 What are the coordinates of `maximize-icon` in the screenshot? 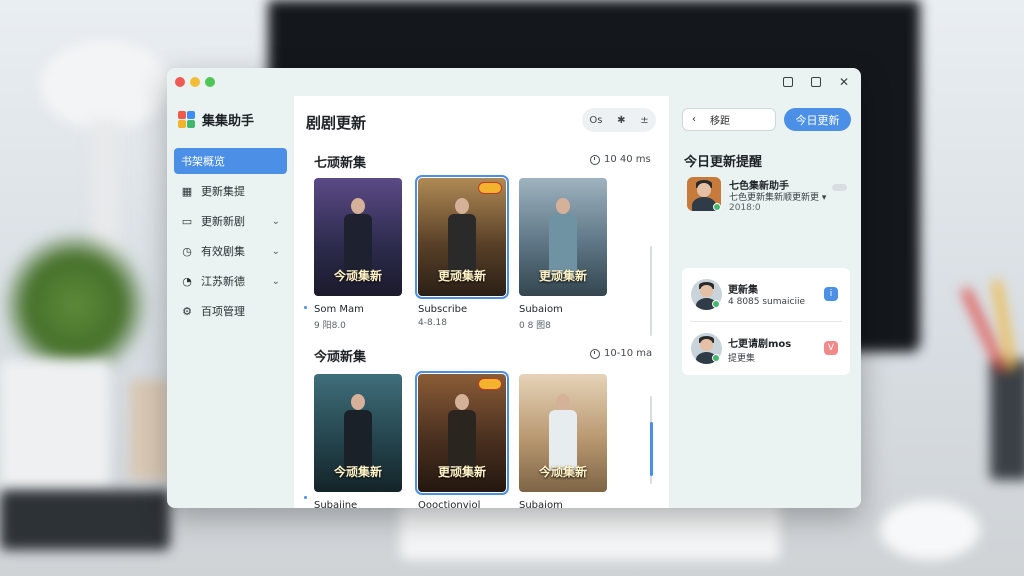 It's located at (816, 82).